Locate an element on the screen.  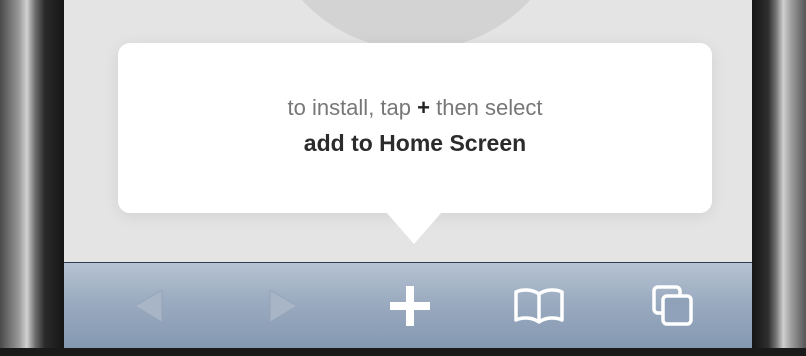
instruction-plus: + is located at coordinates (423, 107).